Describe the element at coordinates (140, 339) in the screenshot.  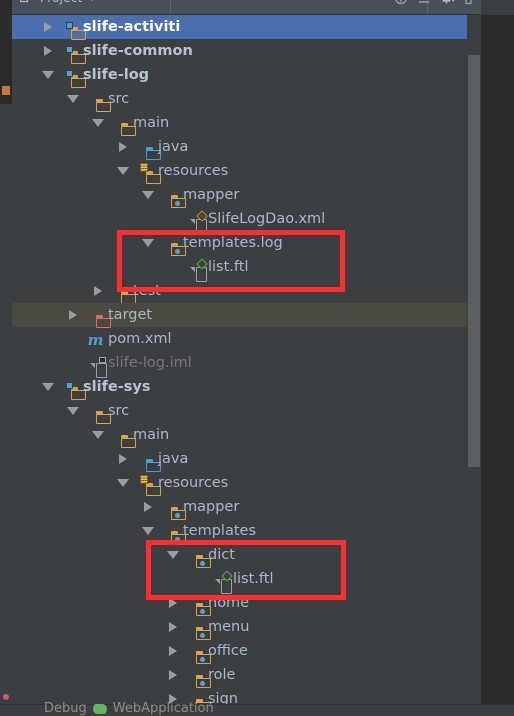
I see `tree-row-label: pom.xml` at that location.